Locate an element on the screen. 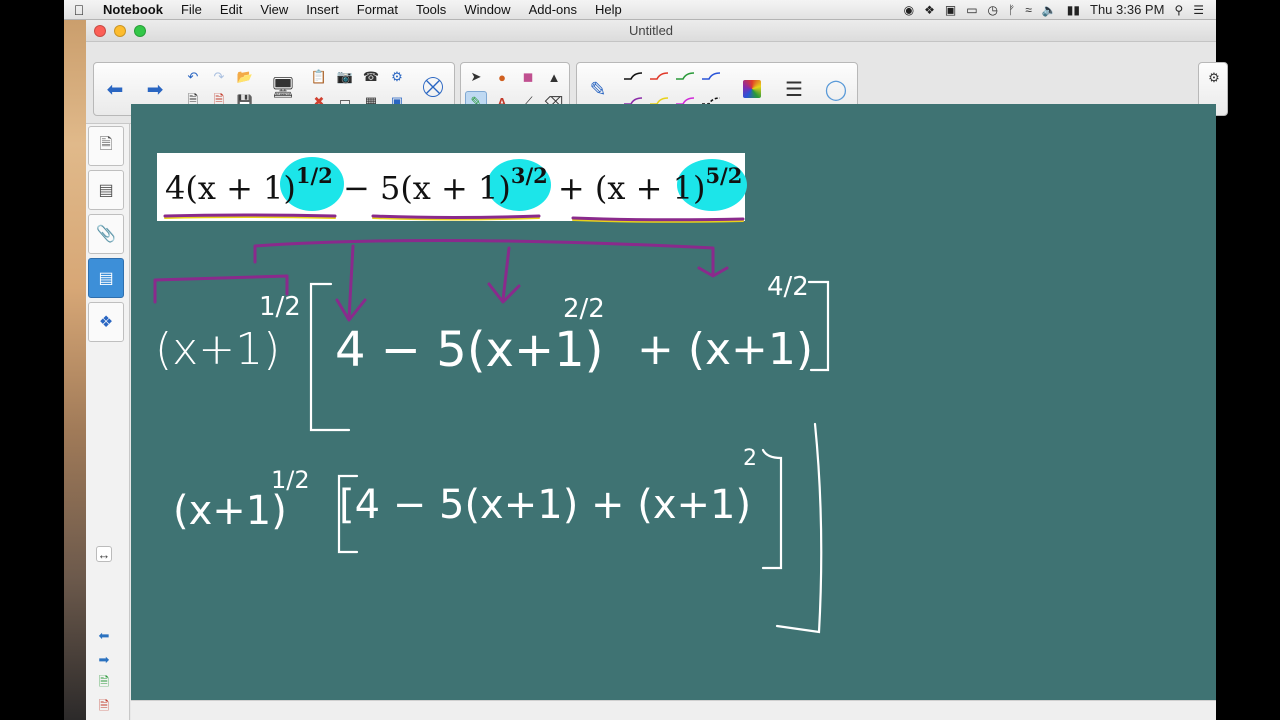 This screenshot has width=1280, height=720. status-strip is located at coordinates (673, 710).